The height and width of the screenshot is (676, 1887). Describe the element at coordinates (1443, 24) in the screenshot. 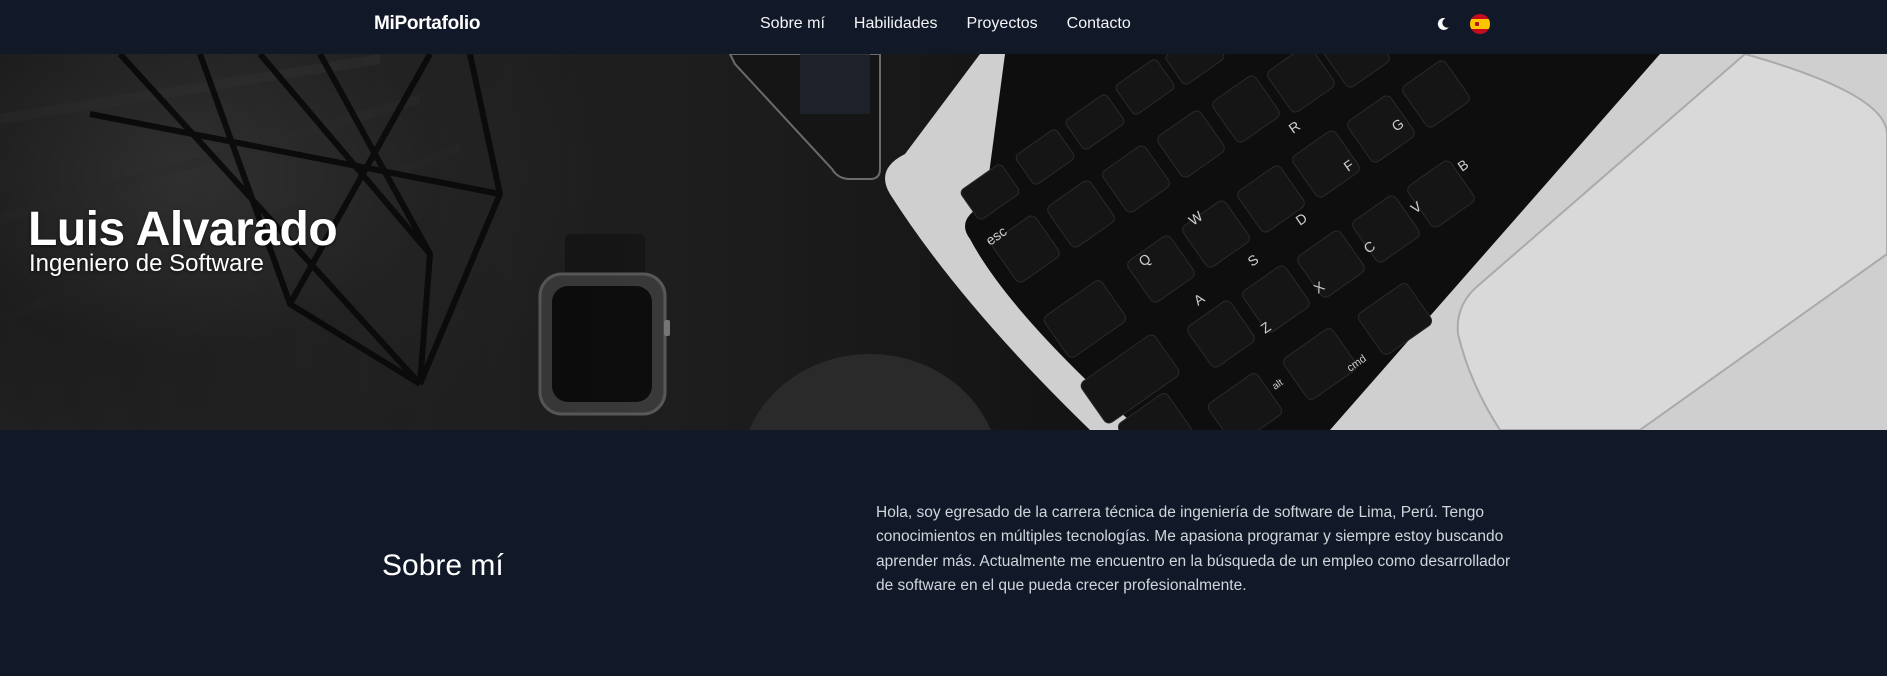

I see `moon-icon` at that location.